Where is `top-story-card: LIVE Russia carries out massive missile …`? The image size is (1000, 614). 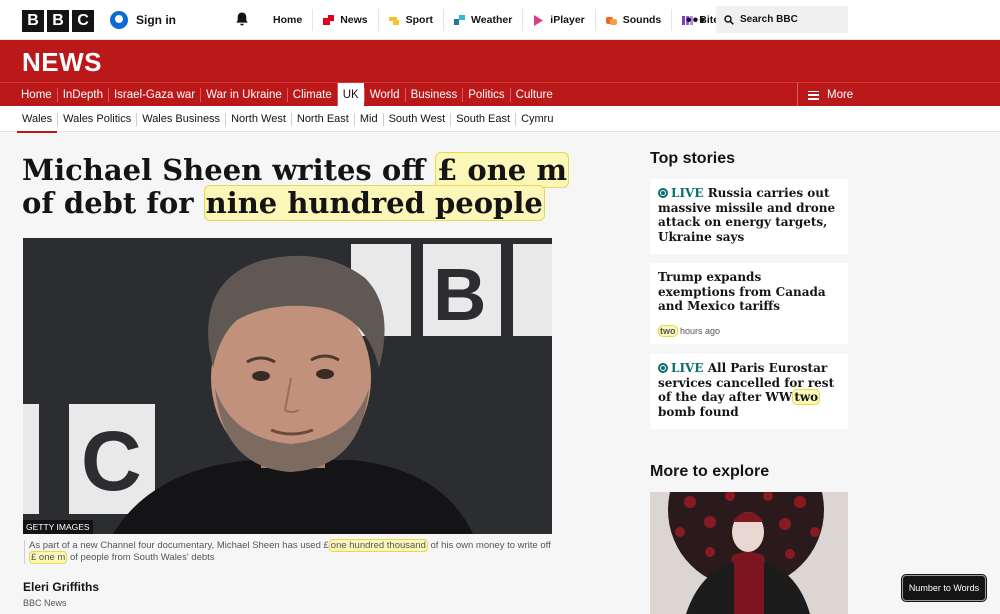 top-story-card: LIVE Russia carries out massive missile … is located at coordinates (749, 216).